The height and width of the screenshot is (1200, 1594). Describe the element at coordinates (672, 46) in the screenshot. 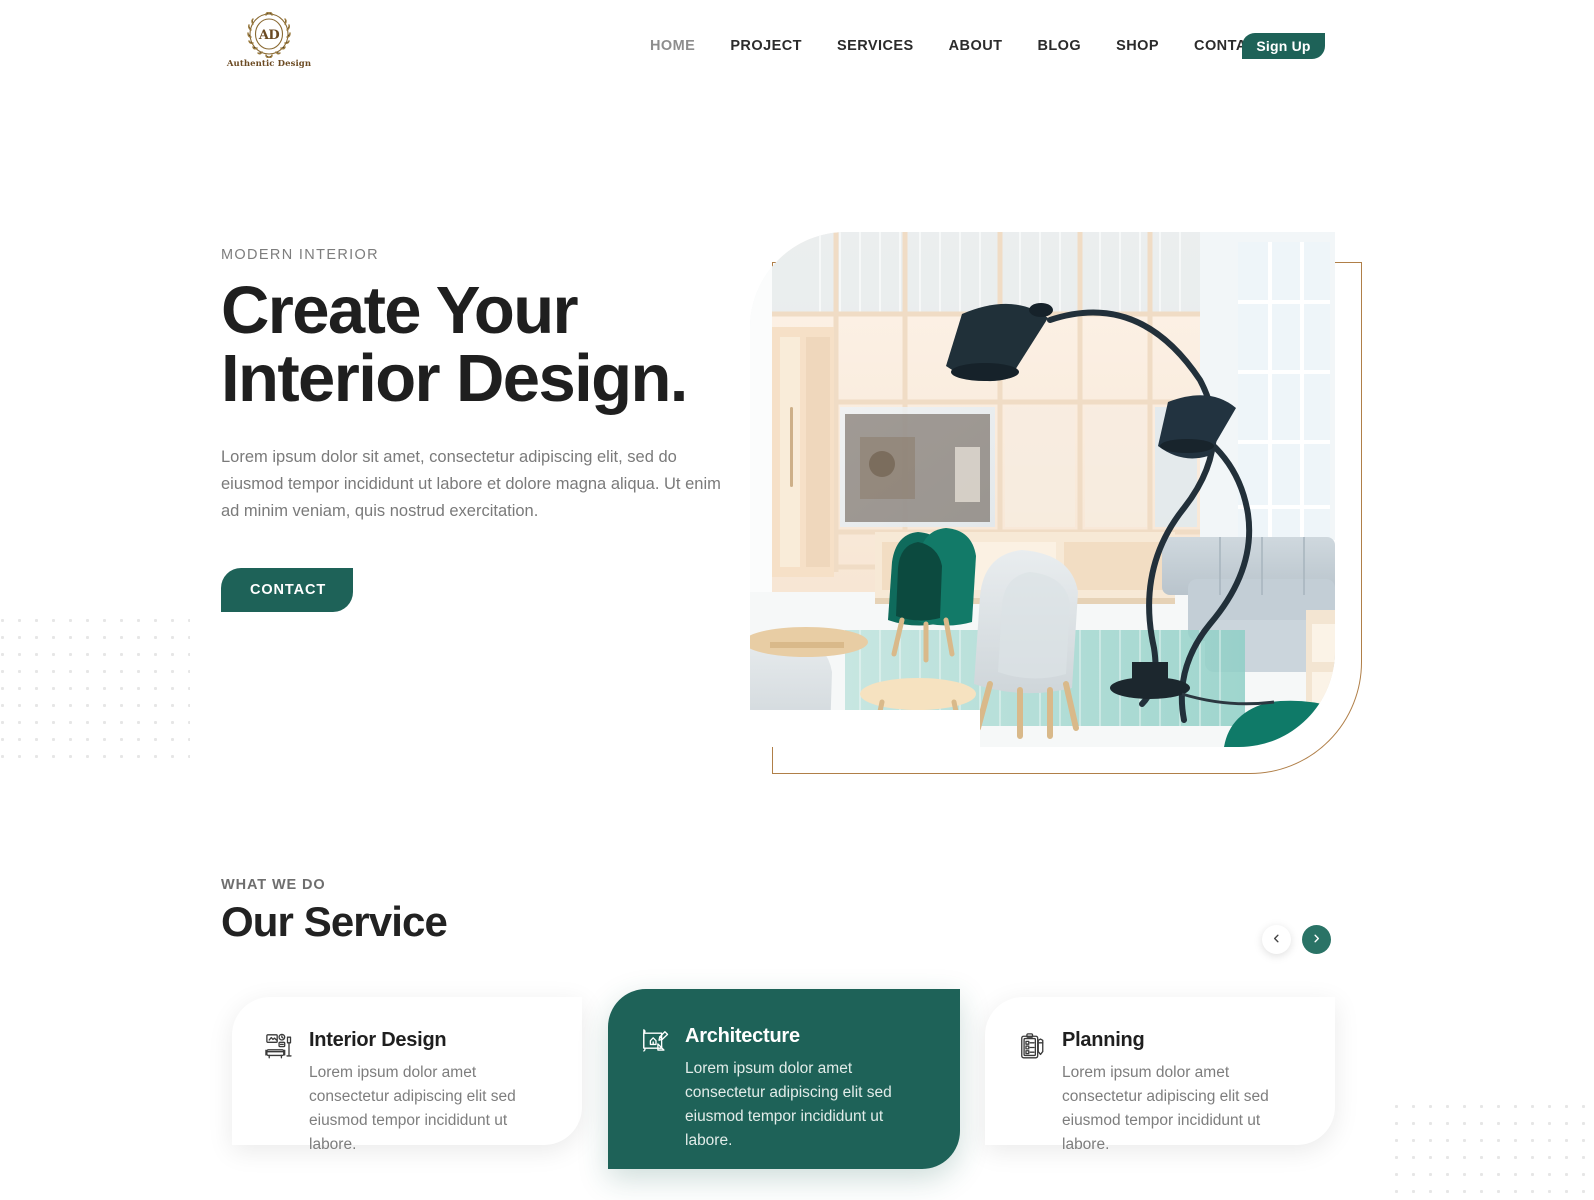

I see `nav-item-home: HOME` at that location.